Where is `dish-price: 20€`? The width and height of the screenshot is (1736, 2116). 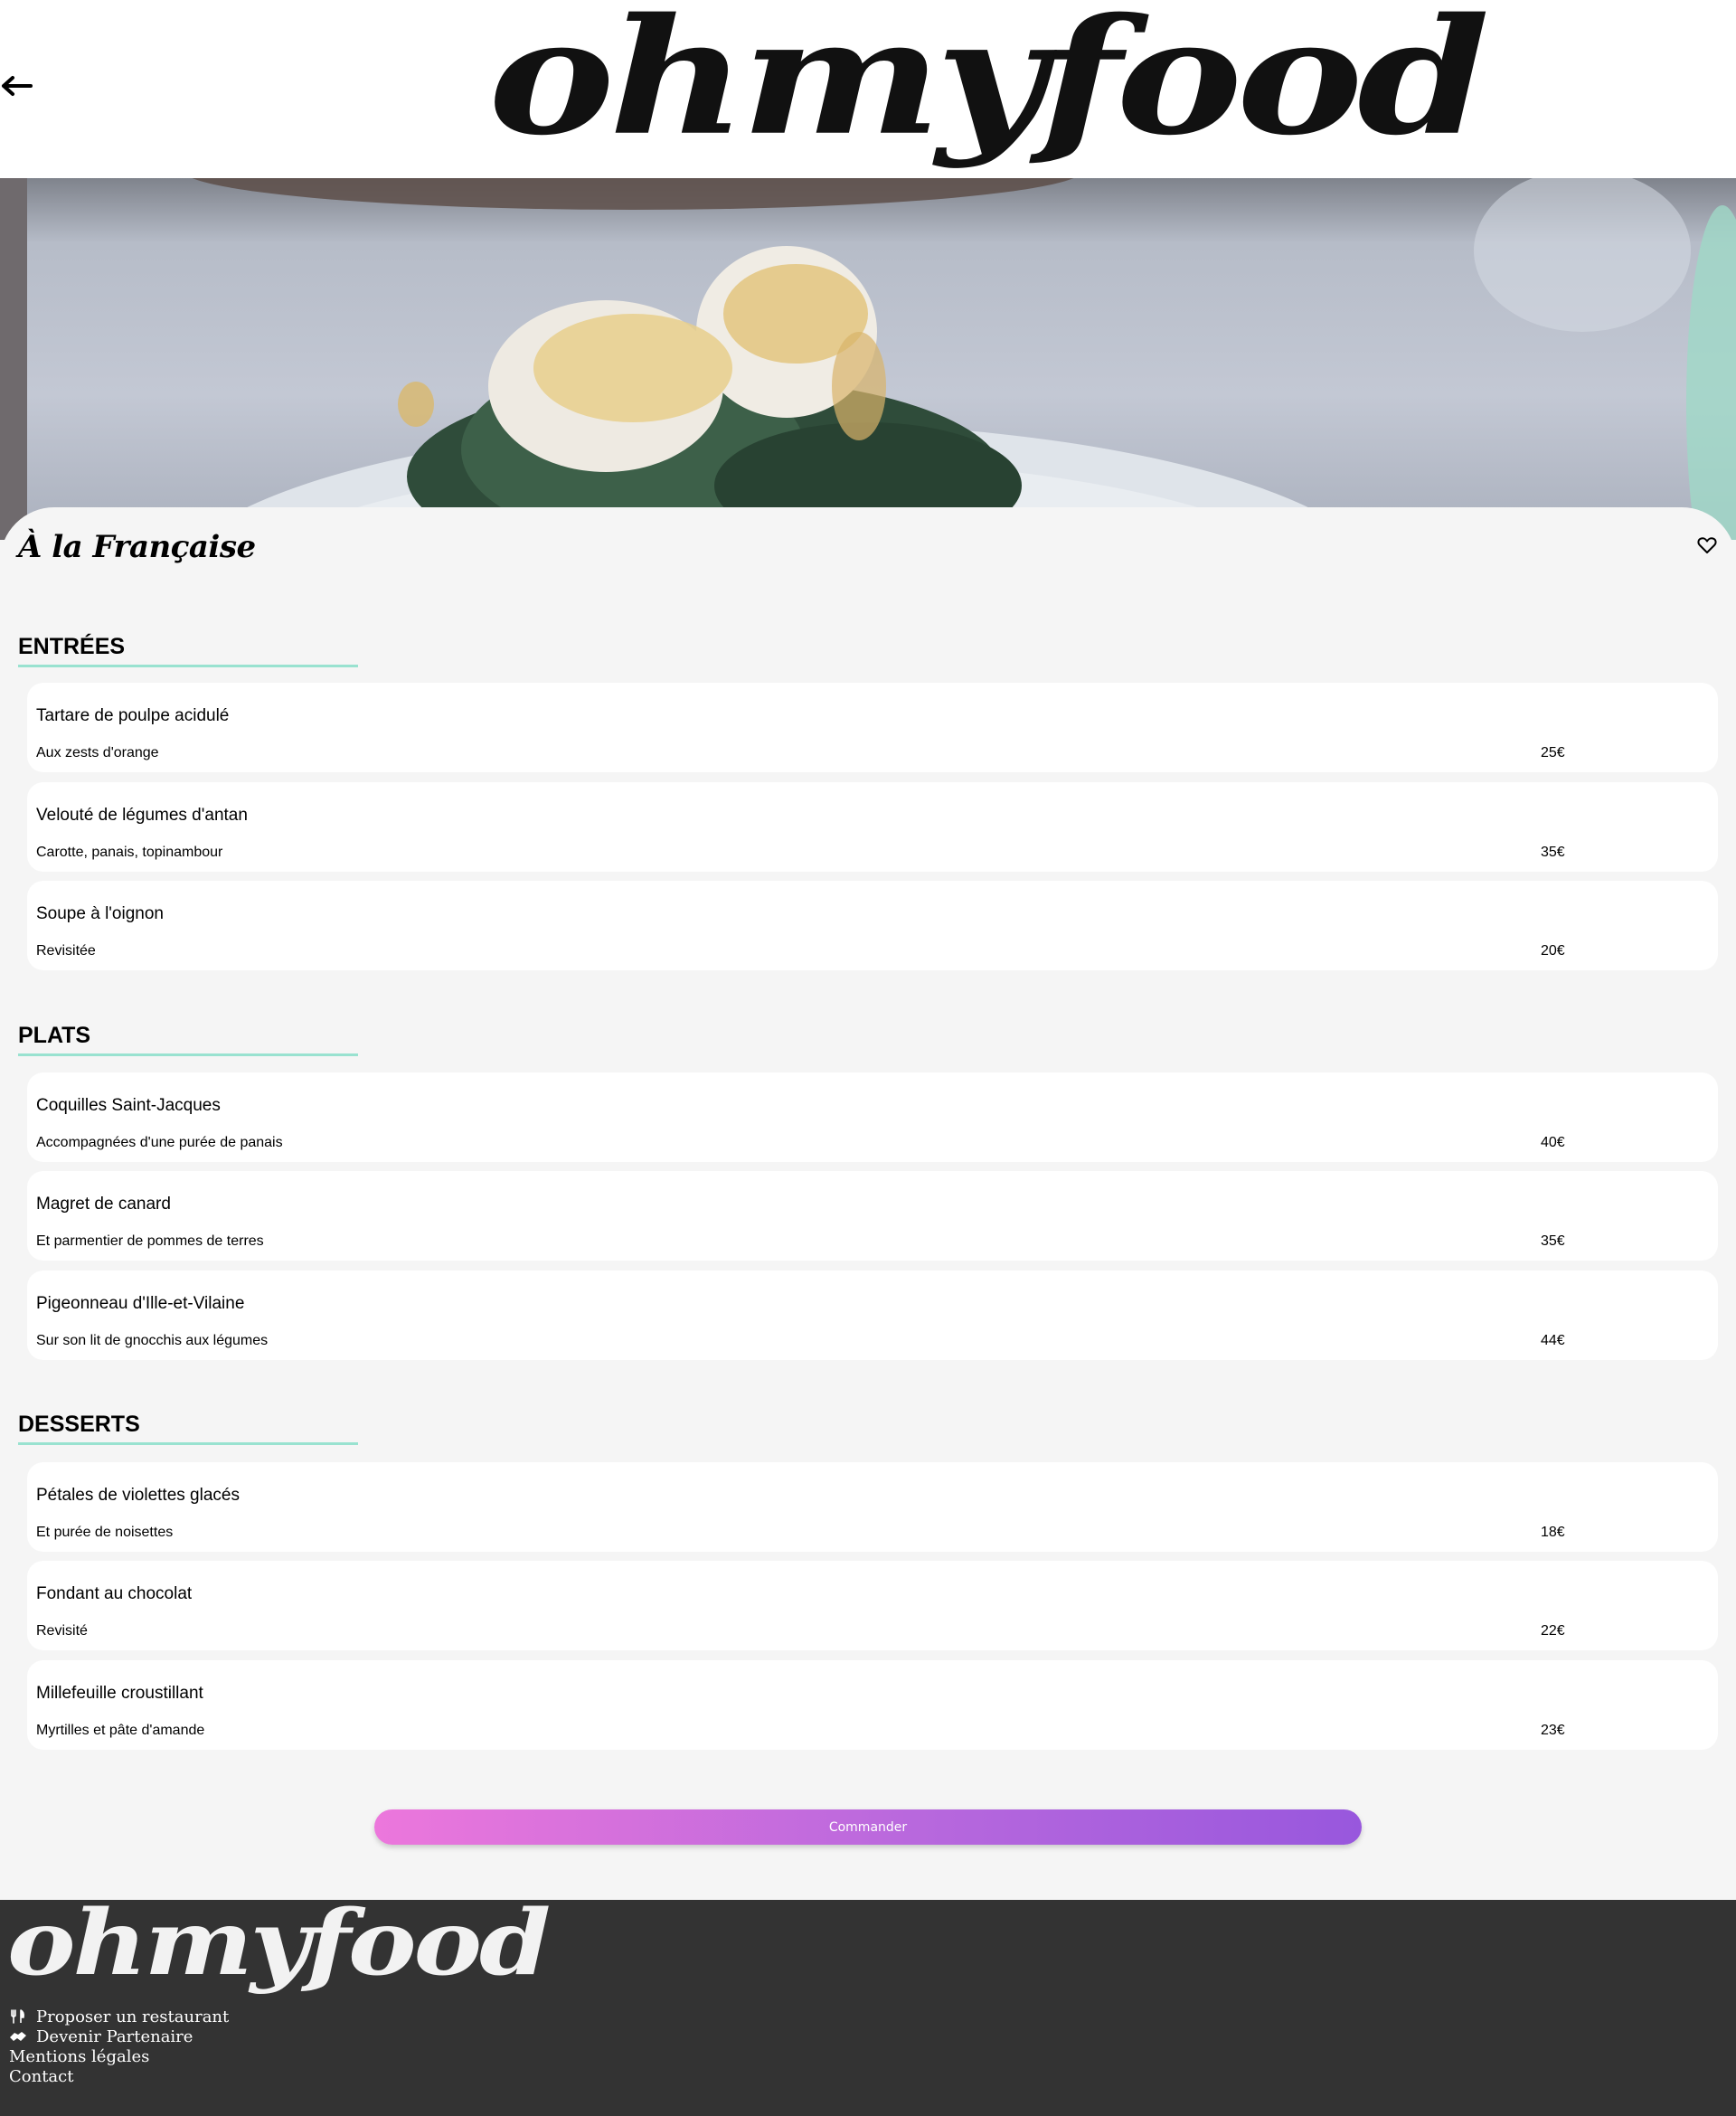
dish-price: 20€ is located at coordinates (1553, 951).